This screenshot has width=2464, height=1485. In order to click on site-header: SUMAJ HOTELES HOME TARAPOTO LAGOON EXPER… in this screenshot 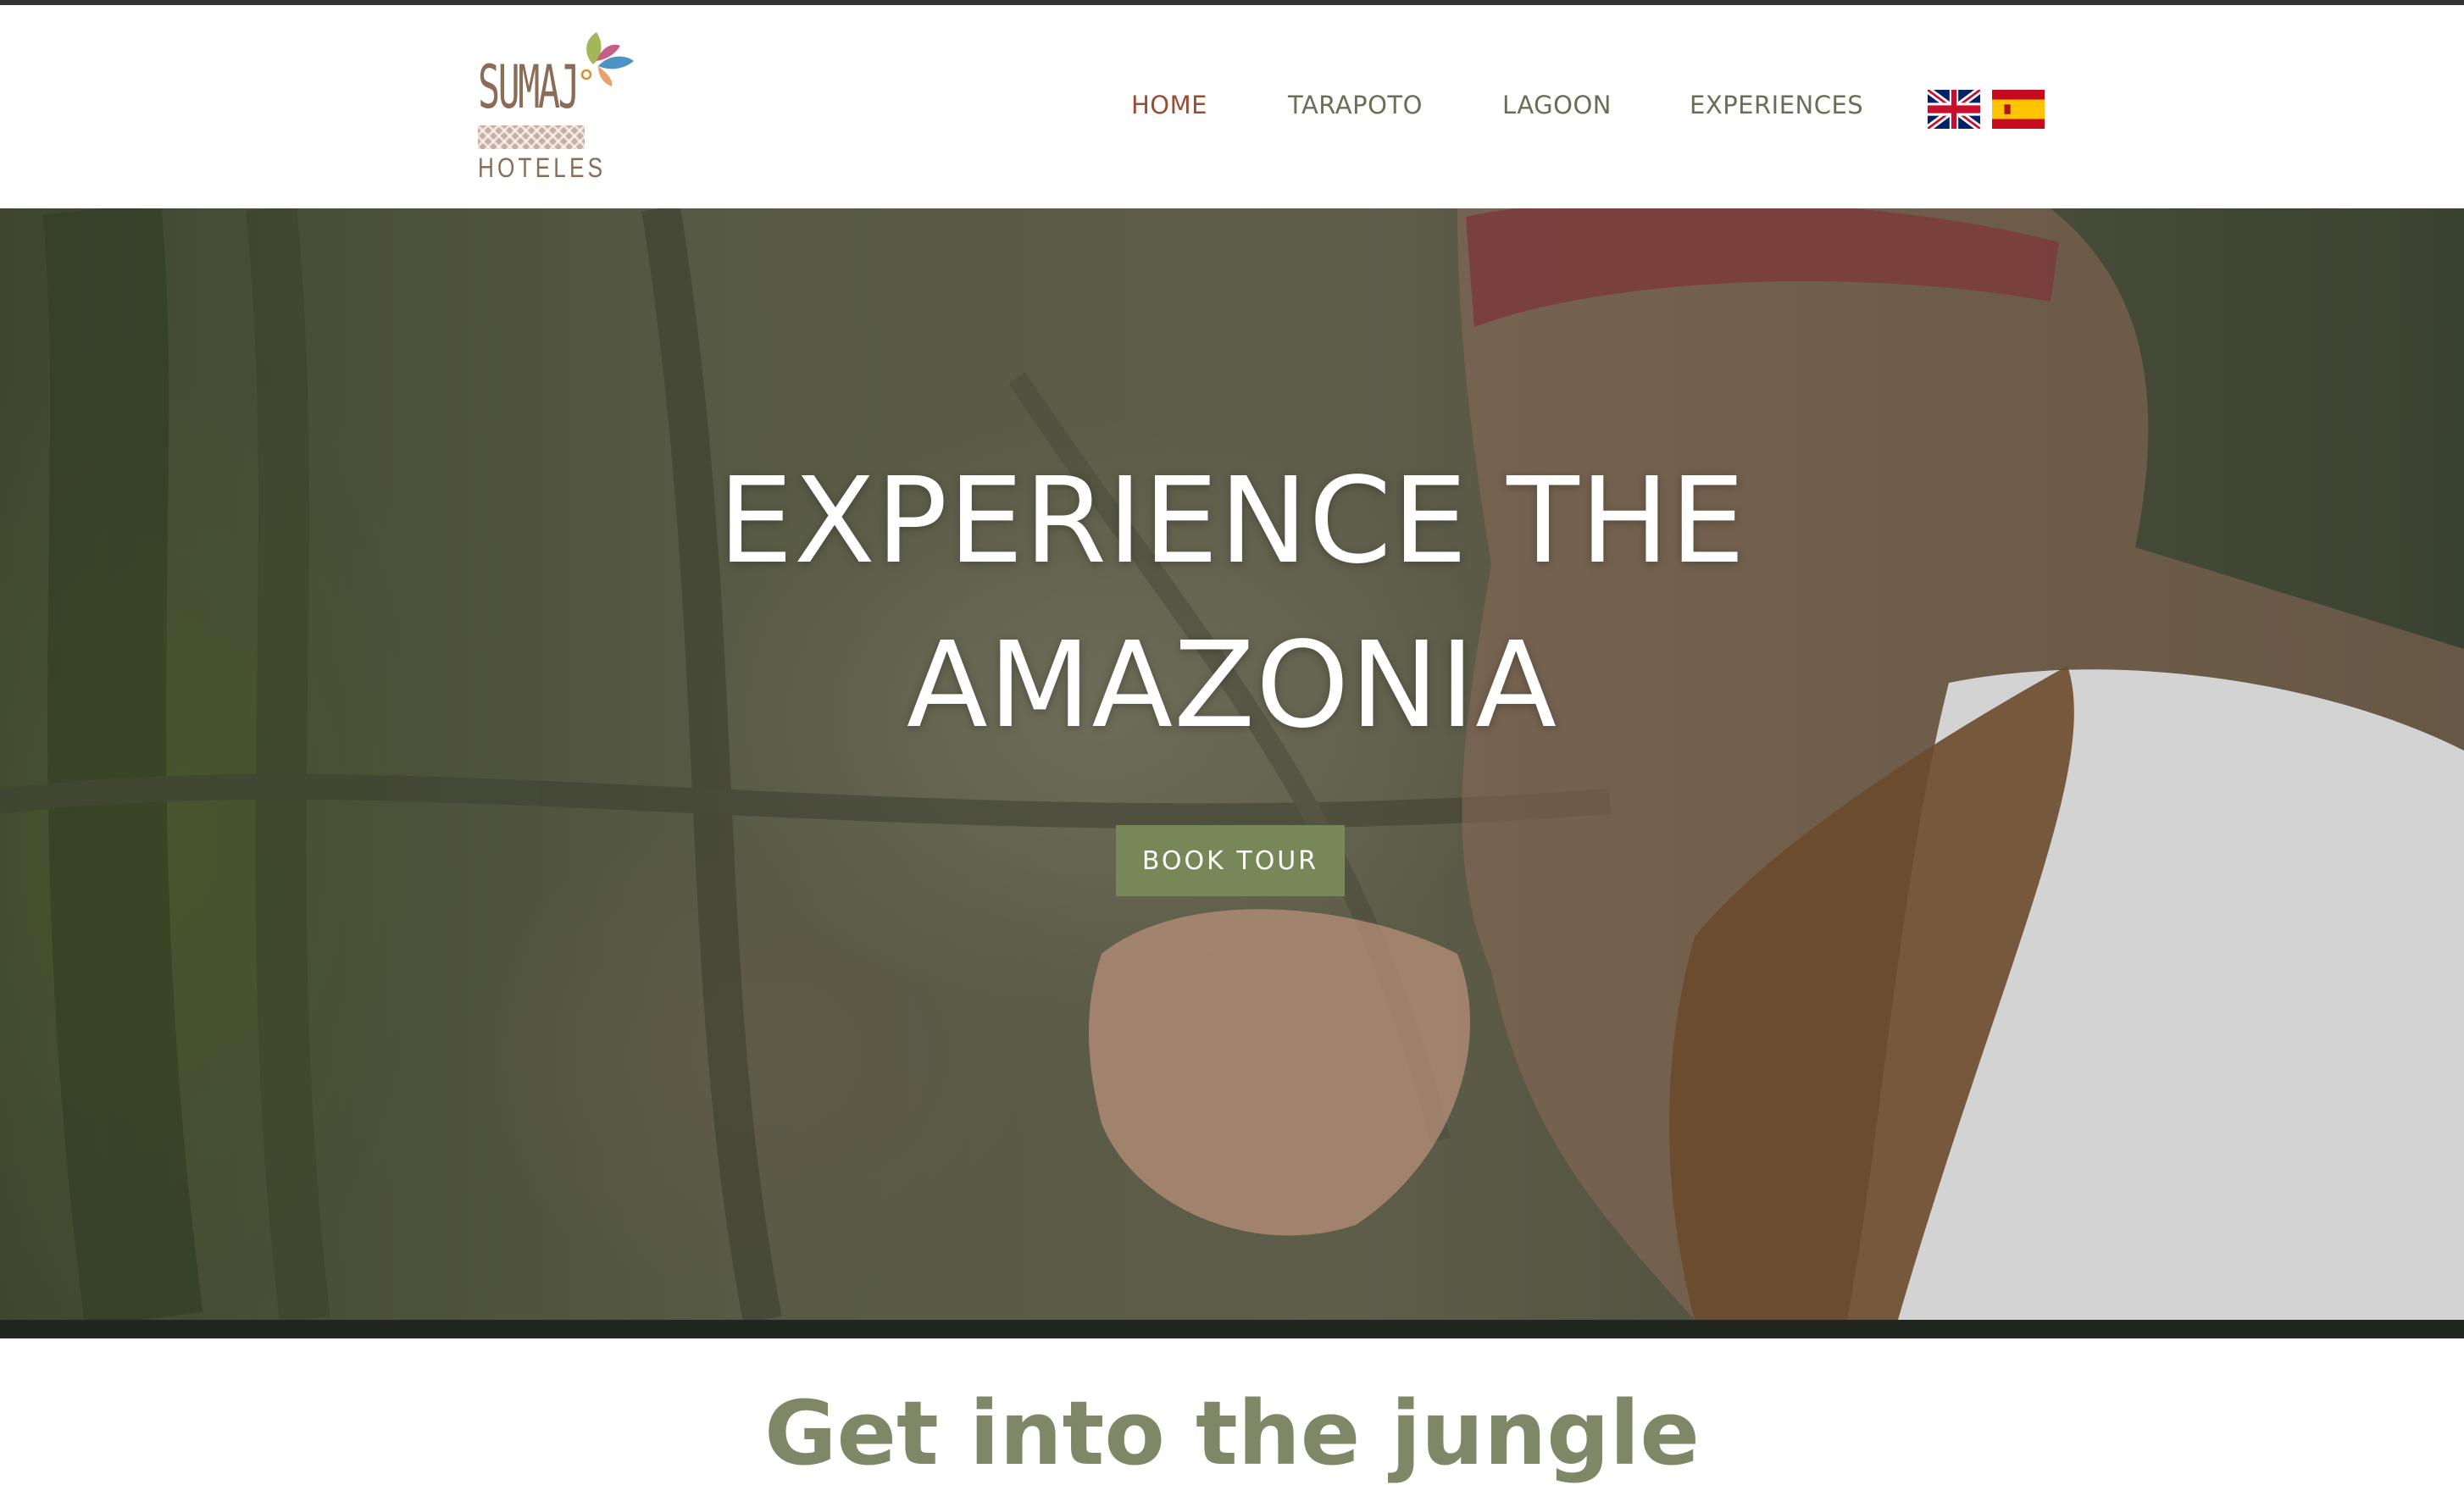, I will do `click(1232, 106)`.